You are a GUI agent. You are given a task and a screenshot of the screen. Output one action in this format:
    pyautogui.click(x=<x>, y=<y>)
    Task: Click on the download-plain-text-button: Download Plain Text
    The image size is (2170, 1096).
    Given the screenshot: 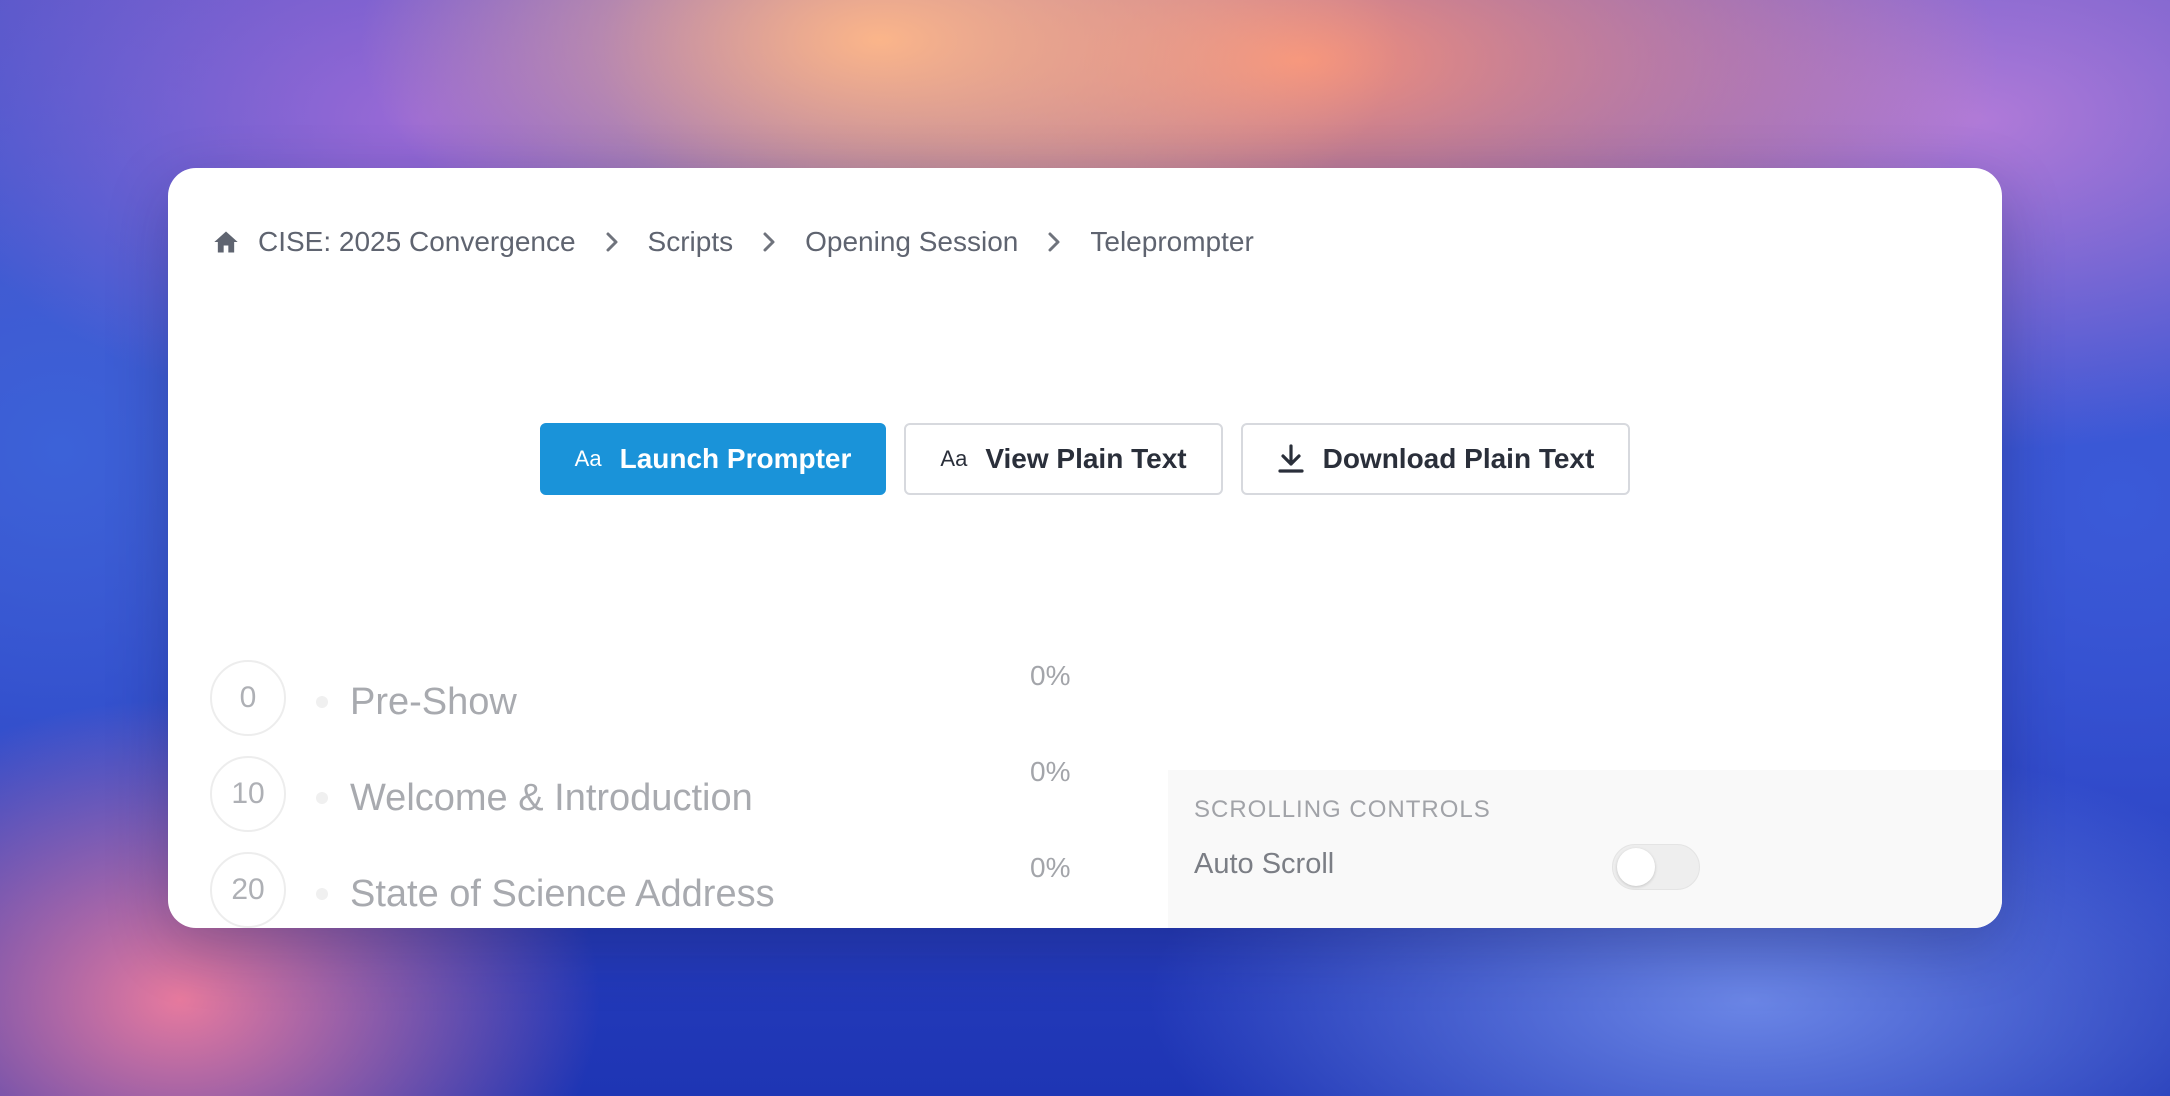 What is the action you would take?
    pyautogui.click(x=1435, y=459)
    